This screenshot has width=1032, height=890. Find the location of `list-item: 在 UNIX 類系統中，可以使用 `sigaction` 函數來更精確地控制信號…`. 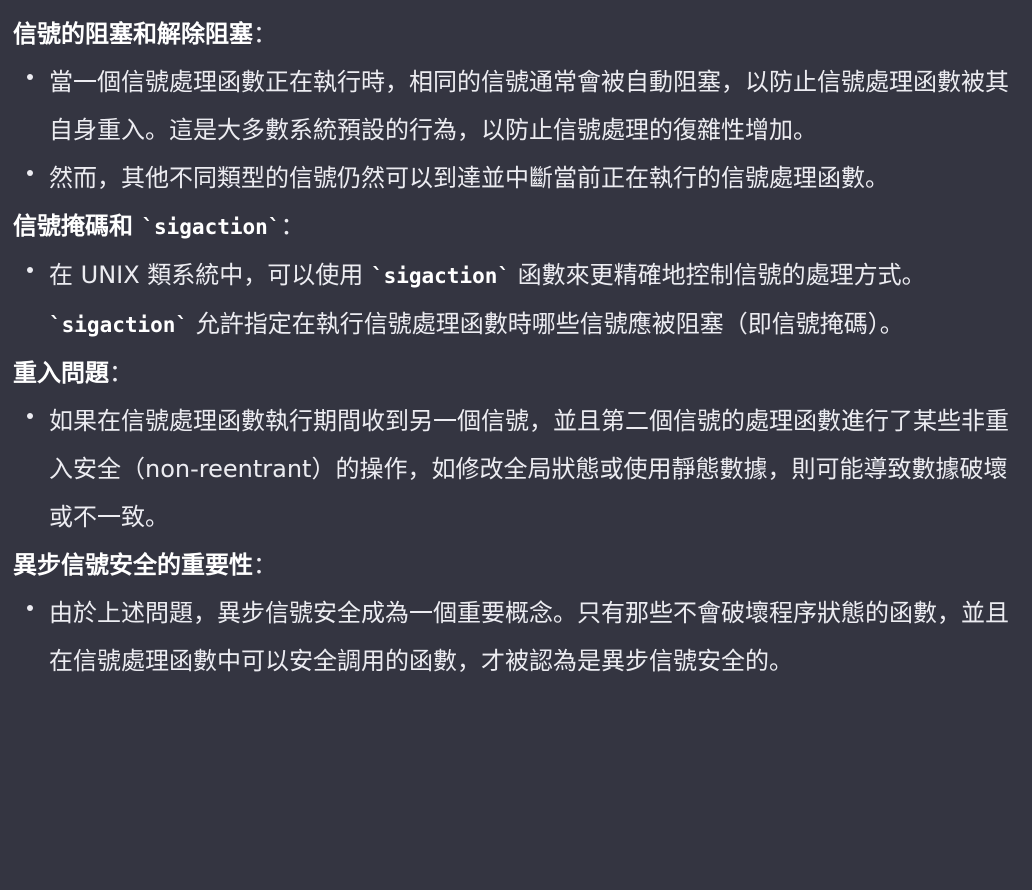

list-item: 在 UNIX 類系統中，可以使用 `sigaction` 函數來更精確地控制信號… is located at coordinates (516, 300).